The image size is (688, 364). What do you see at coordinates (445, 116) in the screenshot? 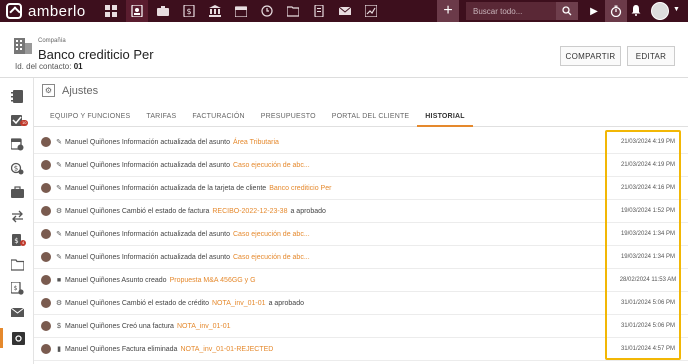
I see `tab-historial: HISTORIAL` at bounding box center [445, 116].